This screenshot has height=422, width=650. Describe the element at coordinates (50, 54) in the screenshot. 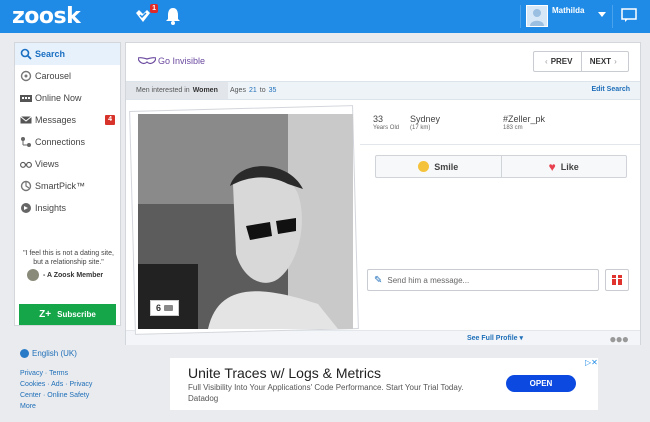

I see `sidebar-item-label: Search` at that location.